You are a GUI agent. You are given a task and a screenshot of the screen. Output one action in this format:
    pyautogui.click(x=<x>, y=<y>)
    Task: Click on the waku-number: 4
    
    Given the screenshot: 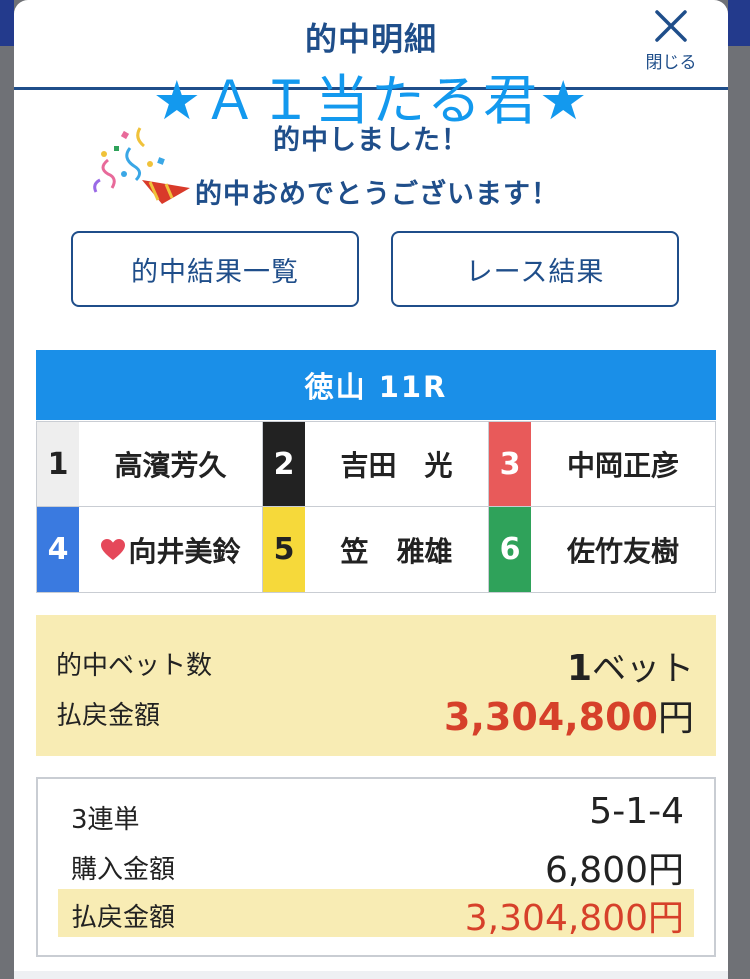 What is the action you would take?
    pyautogui.click(x=58, y=549)
    